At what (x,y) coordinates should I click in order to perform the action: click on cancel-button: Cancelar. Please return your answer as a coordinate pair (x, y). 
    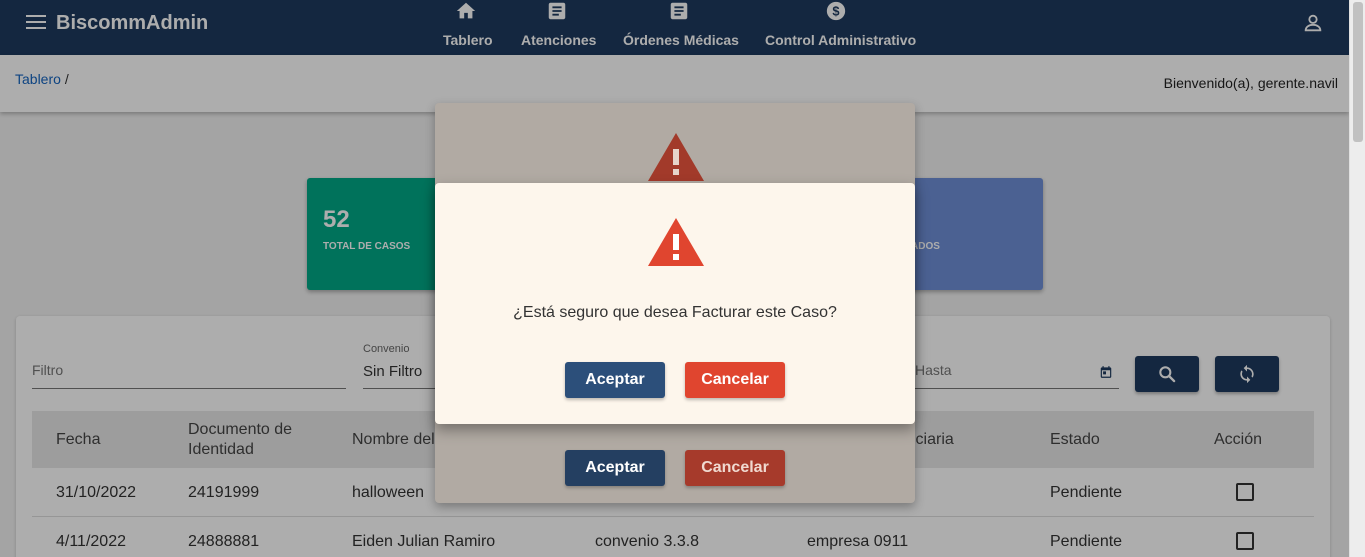
    Looking at the image, I should click on (735, 380).